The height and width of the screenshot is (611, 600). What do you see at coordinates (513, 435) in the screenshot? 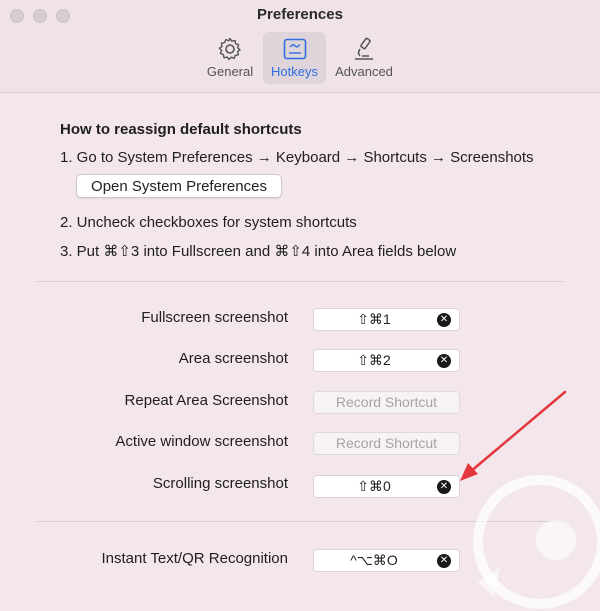
I see `annotation-arrow-icon` at bounding box center [513, 435].